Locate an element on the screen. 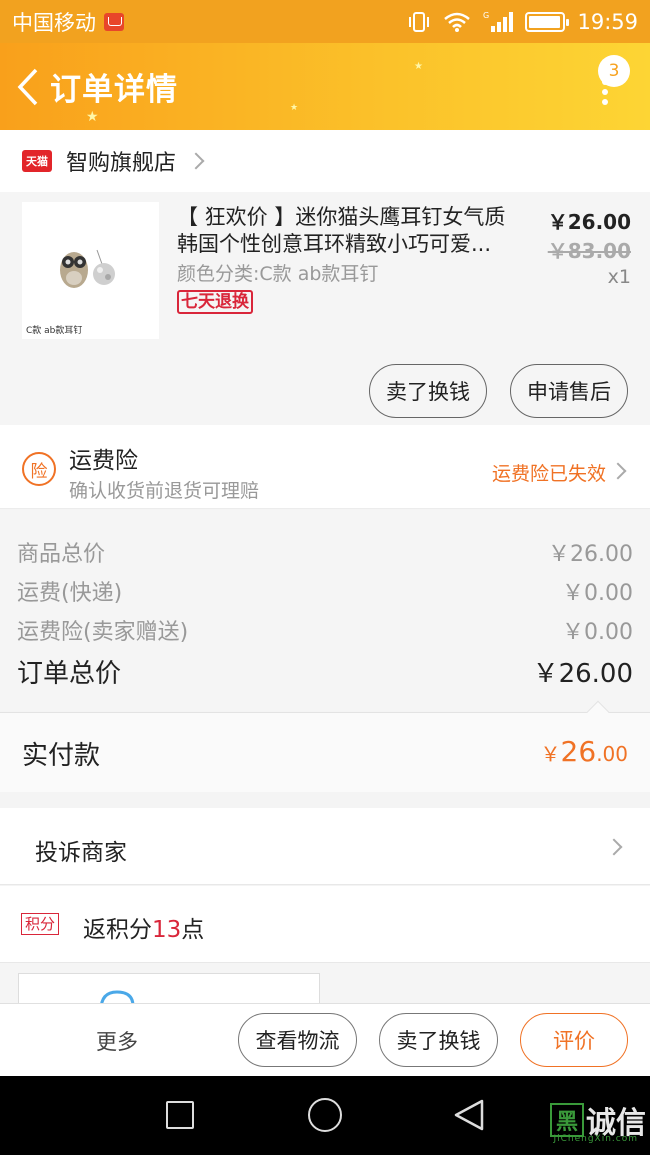  amount-decimal: .00 is located at coordinates (612, 754).